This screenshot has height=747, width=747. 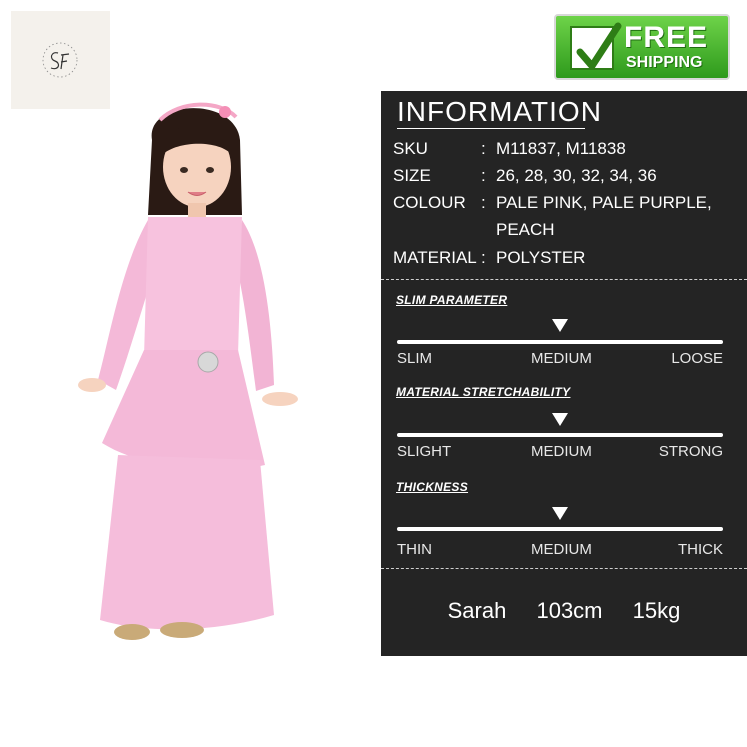 What do you see at coordinates (599, 46) in the screenshot?
I see `checkmark-icon` at bounding box center [599, 46].